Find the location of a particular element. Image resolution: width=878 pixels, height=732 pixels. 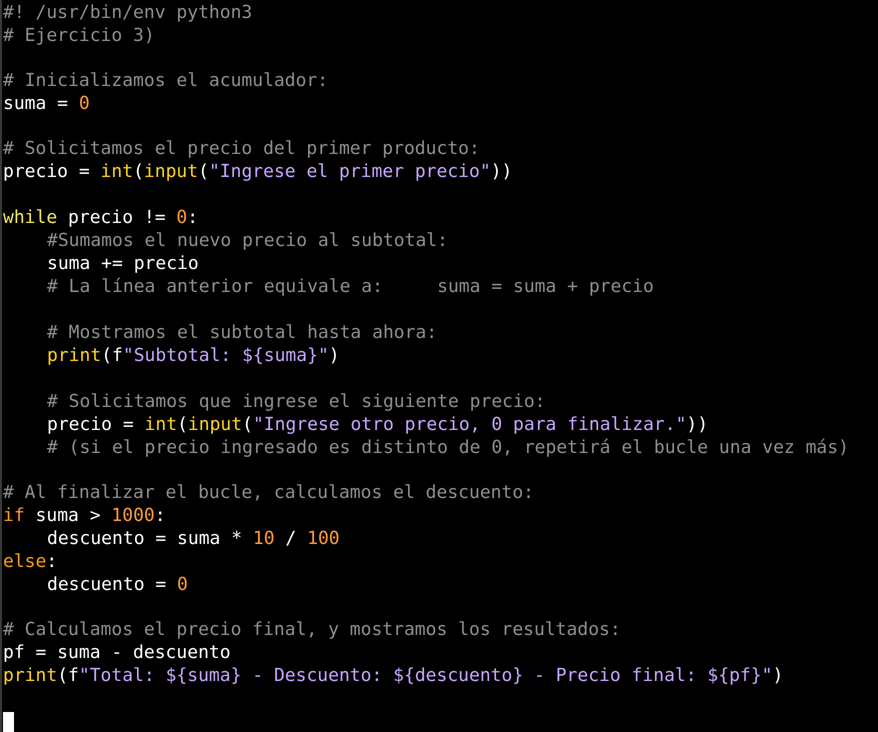

code-line: descuento = suma * 10 / 100 is located at coordinates (193, 538).